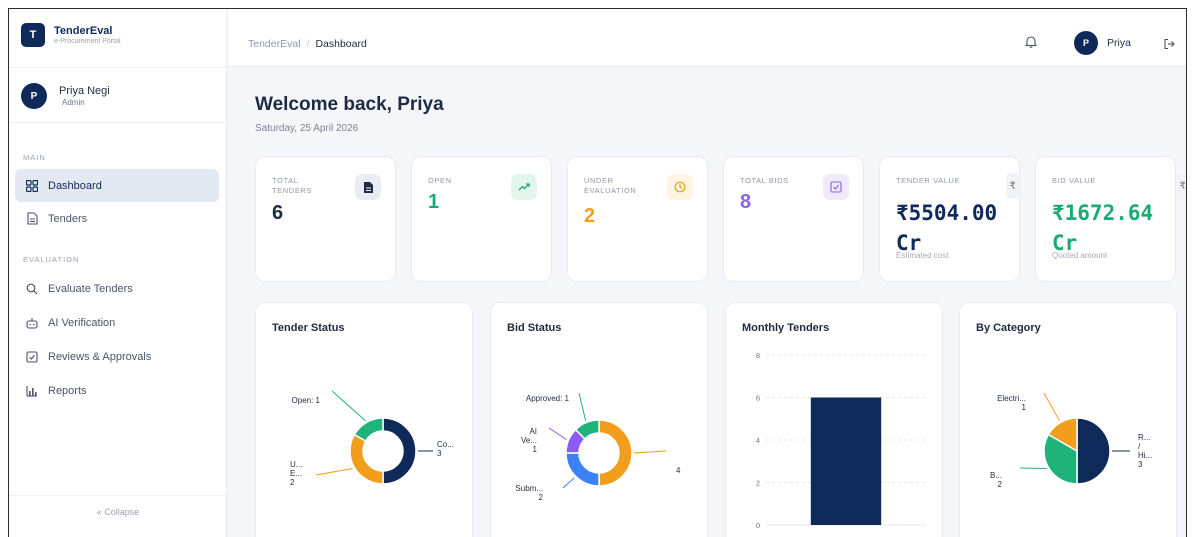  Describe the element at coordinates (67, 390) in the screenshot. I see `sidebar-item-label: Reports` at that location.